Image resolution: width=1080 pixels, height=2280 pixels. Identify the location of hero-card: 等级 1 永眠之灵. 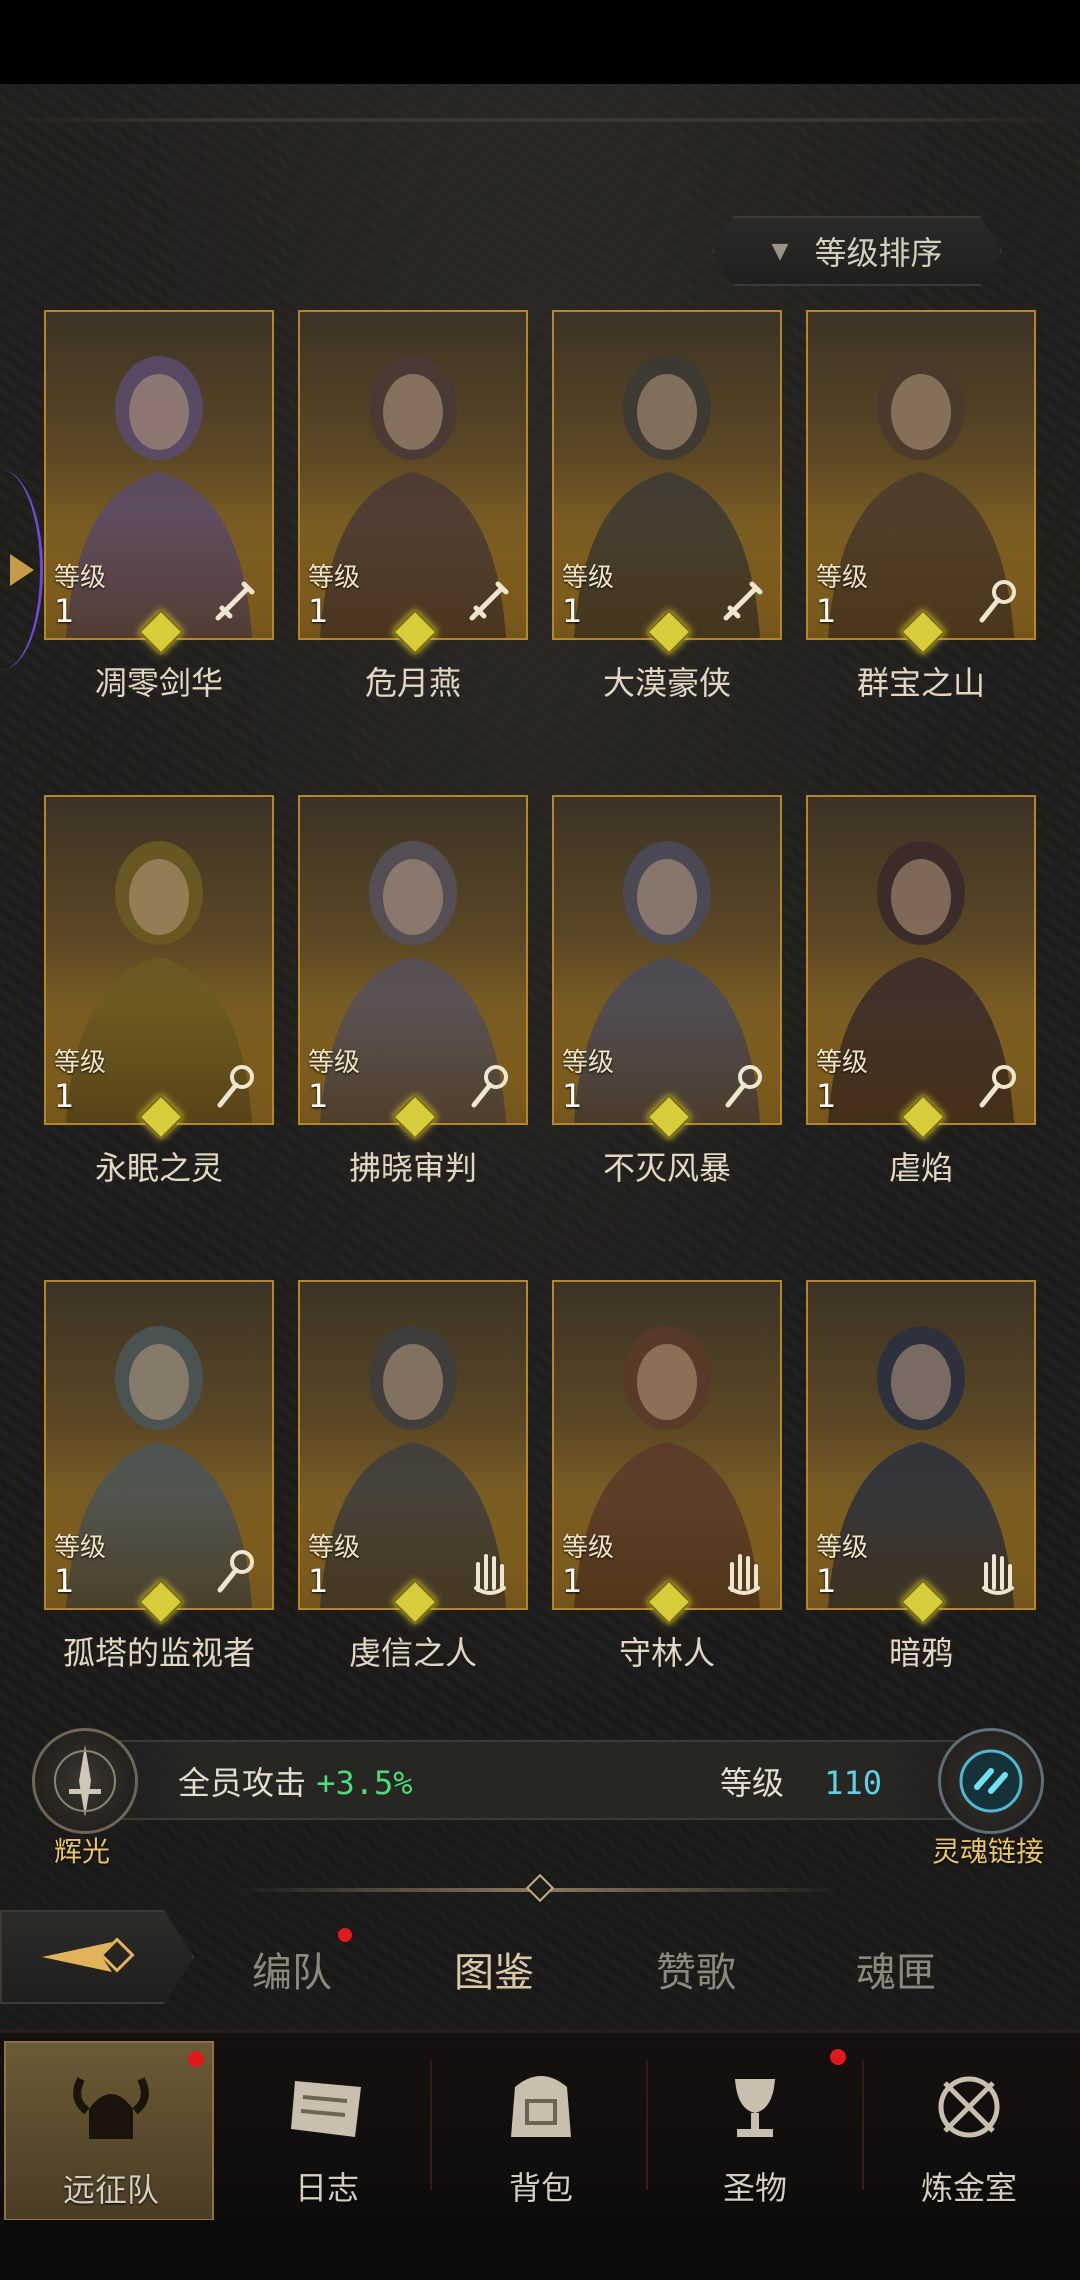
(159, 991).